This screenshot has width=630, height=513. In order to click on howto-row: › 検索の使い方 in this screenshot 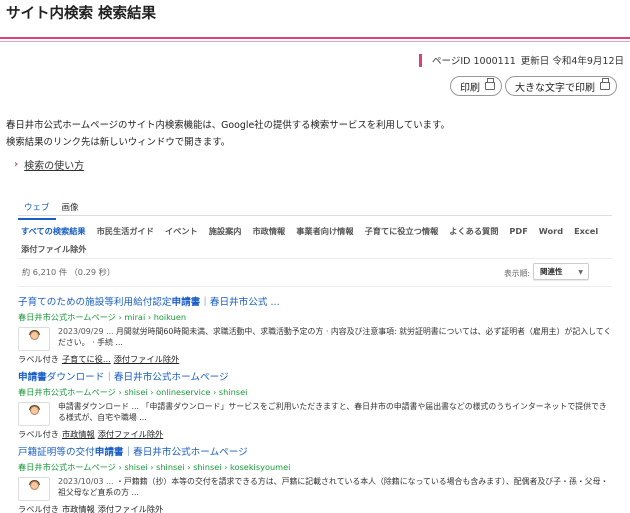, I will do `click(49, 164)`.